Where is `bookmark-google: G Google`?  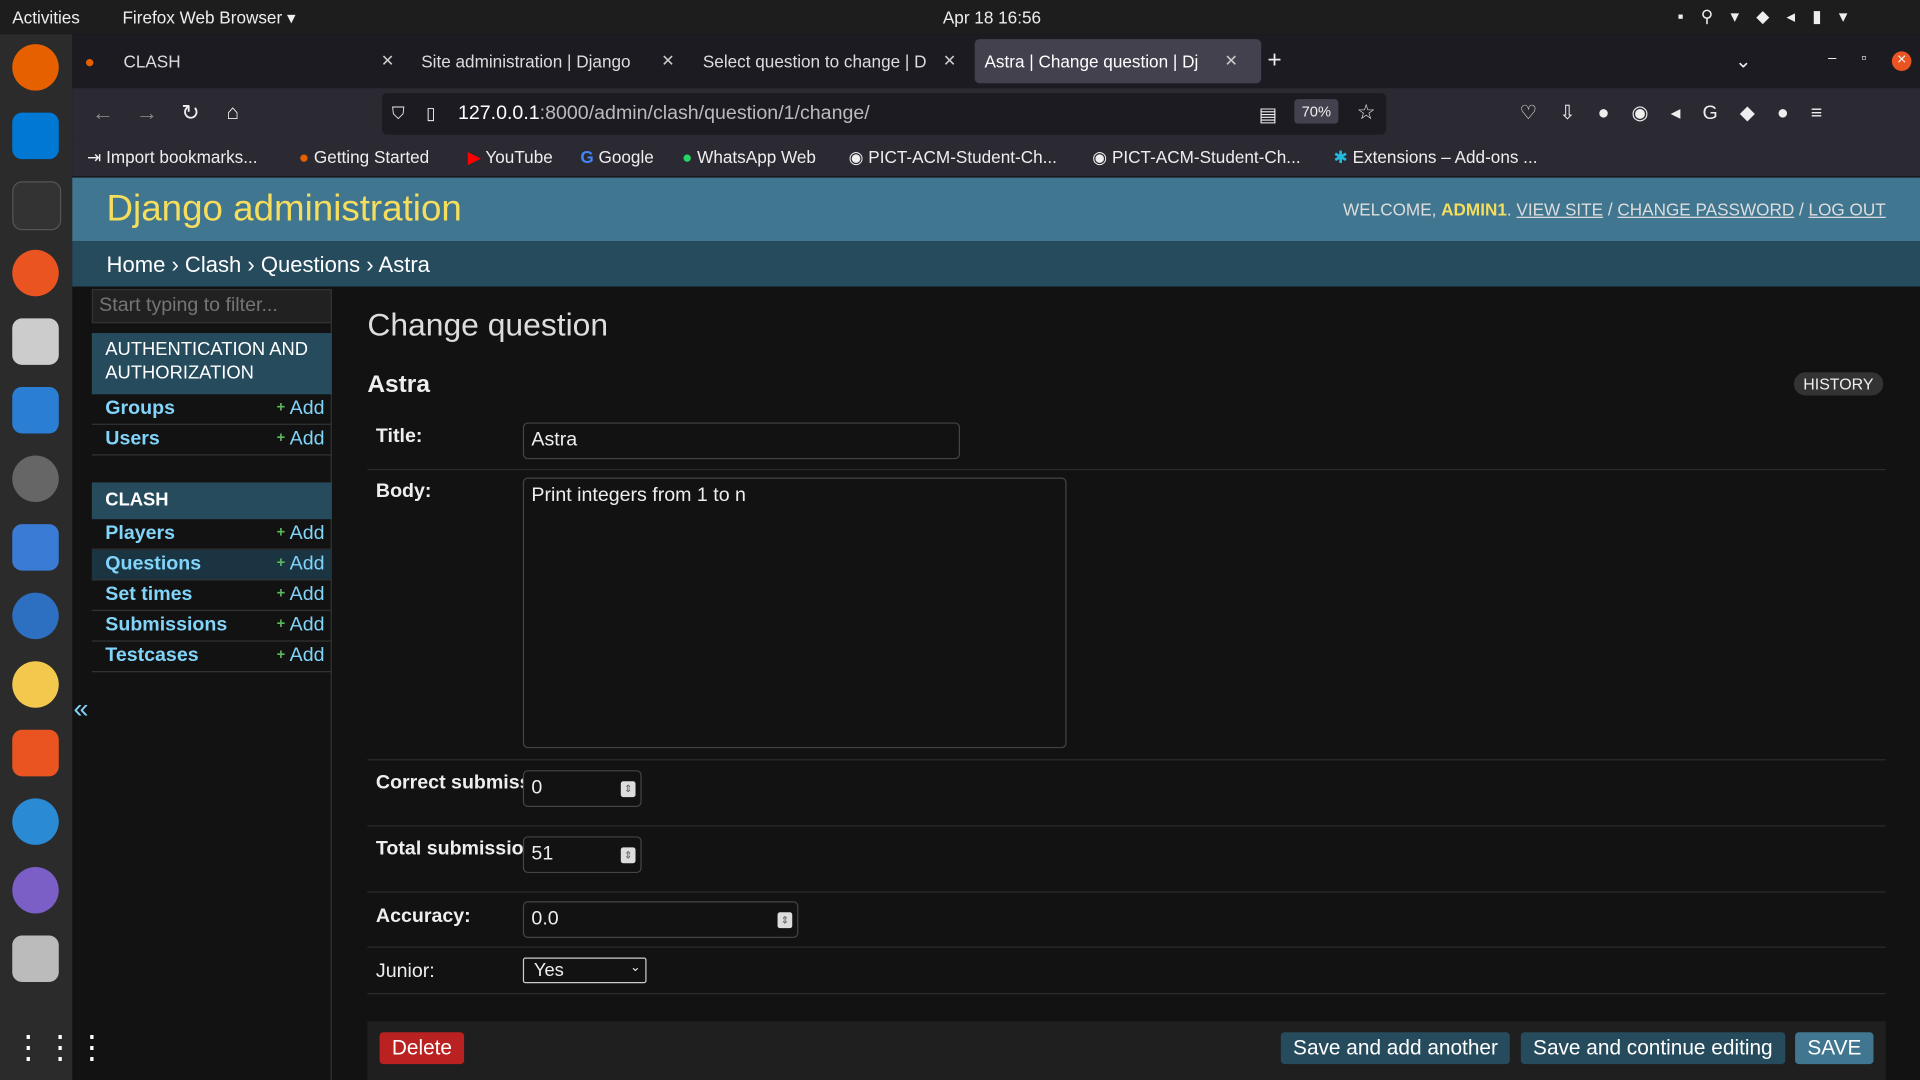 bookmark-google: G Google is located at coordinates (616, 157).